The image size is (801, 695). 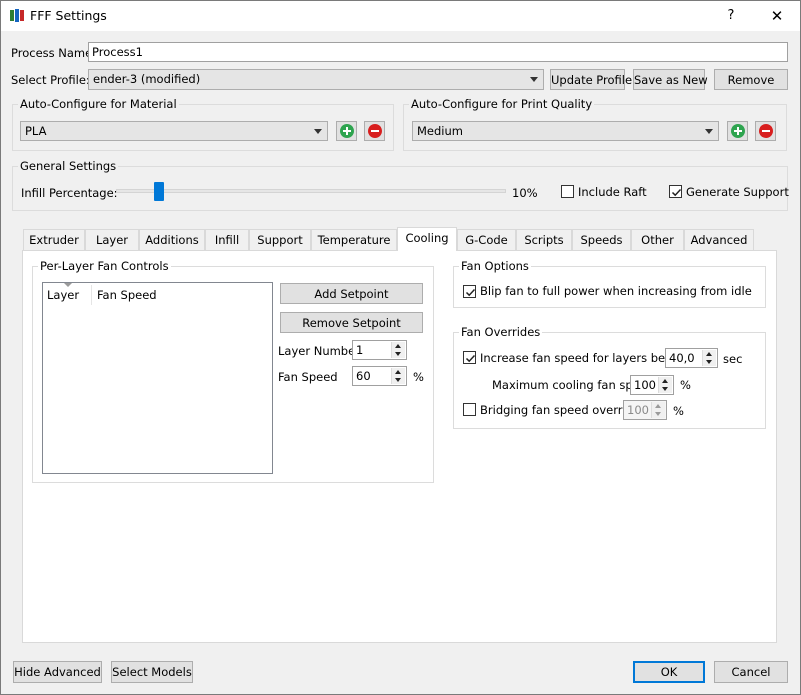 I want to click on tab-extruder: Extruder, so click(x=54, y=239).